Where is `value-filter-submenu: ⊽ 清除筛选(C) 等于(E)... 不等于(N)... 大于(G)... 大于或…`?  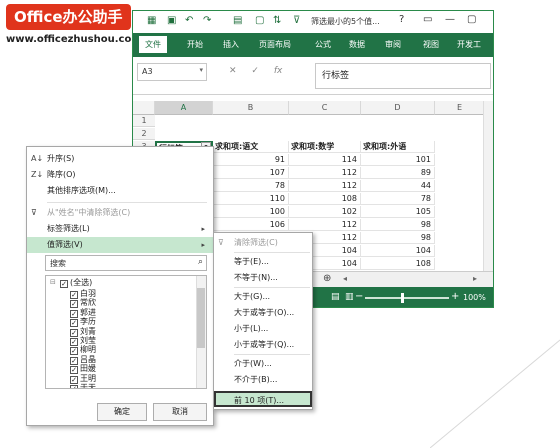 value-filter-submenu: ⊽ 清除筛选(C) 等于(E)... 不等于(N)... 大于(G)... 大于或… is located at coordinates (263, 321).